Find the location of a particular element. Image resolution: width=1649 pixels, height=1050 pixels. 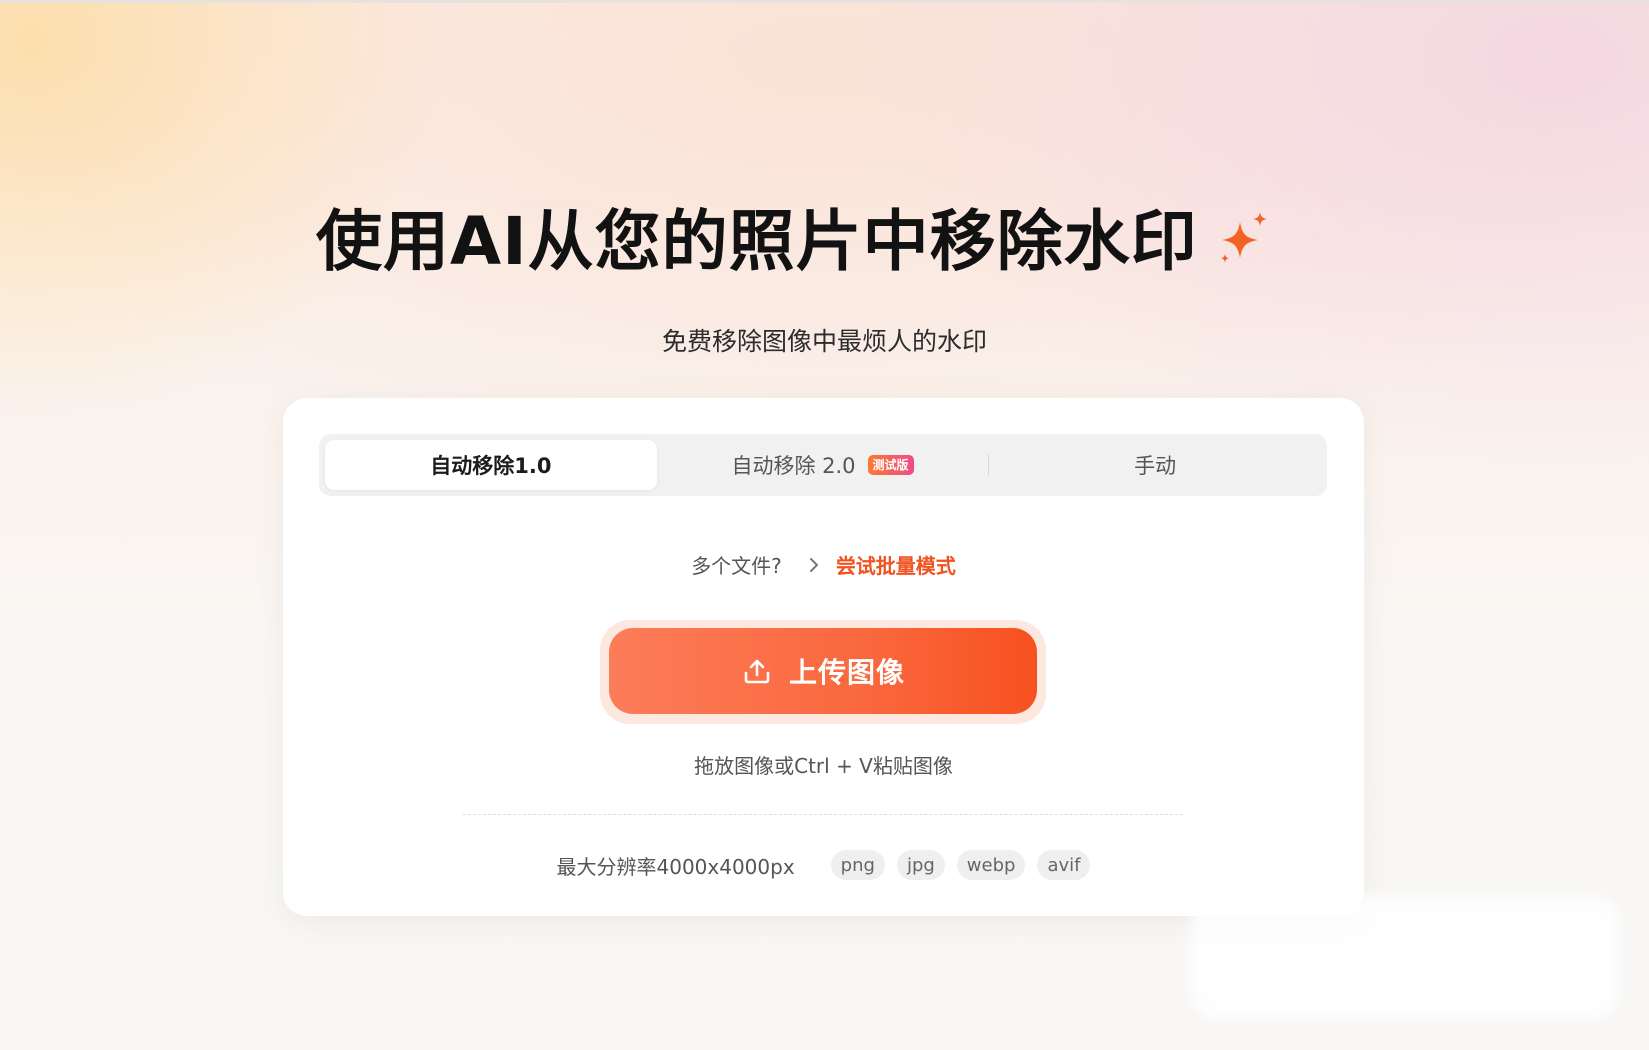

mode-tabs: 自动移除1.0 自动移除 2.0 测试版 手动 is located at coordinates (823, 465).